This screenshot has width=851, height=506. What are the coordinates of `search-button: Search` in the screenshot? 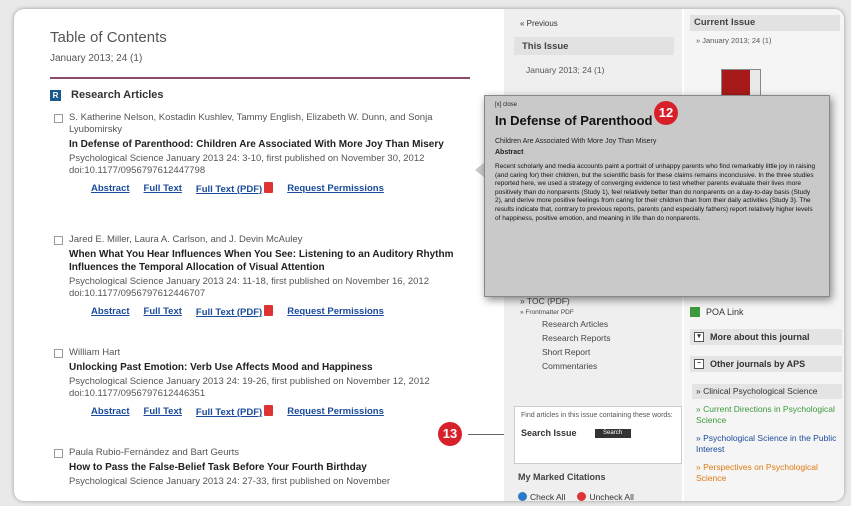 It's located at (612, 433).